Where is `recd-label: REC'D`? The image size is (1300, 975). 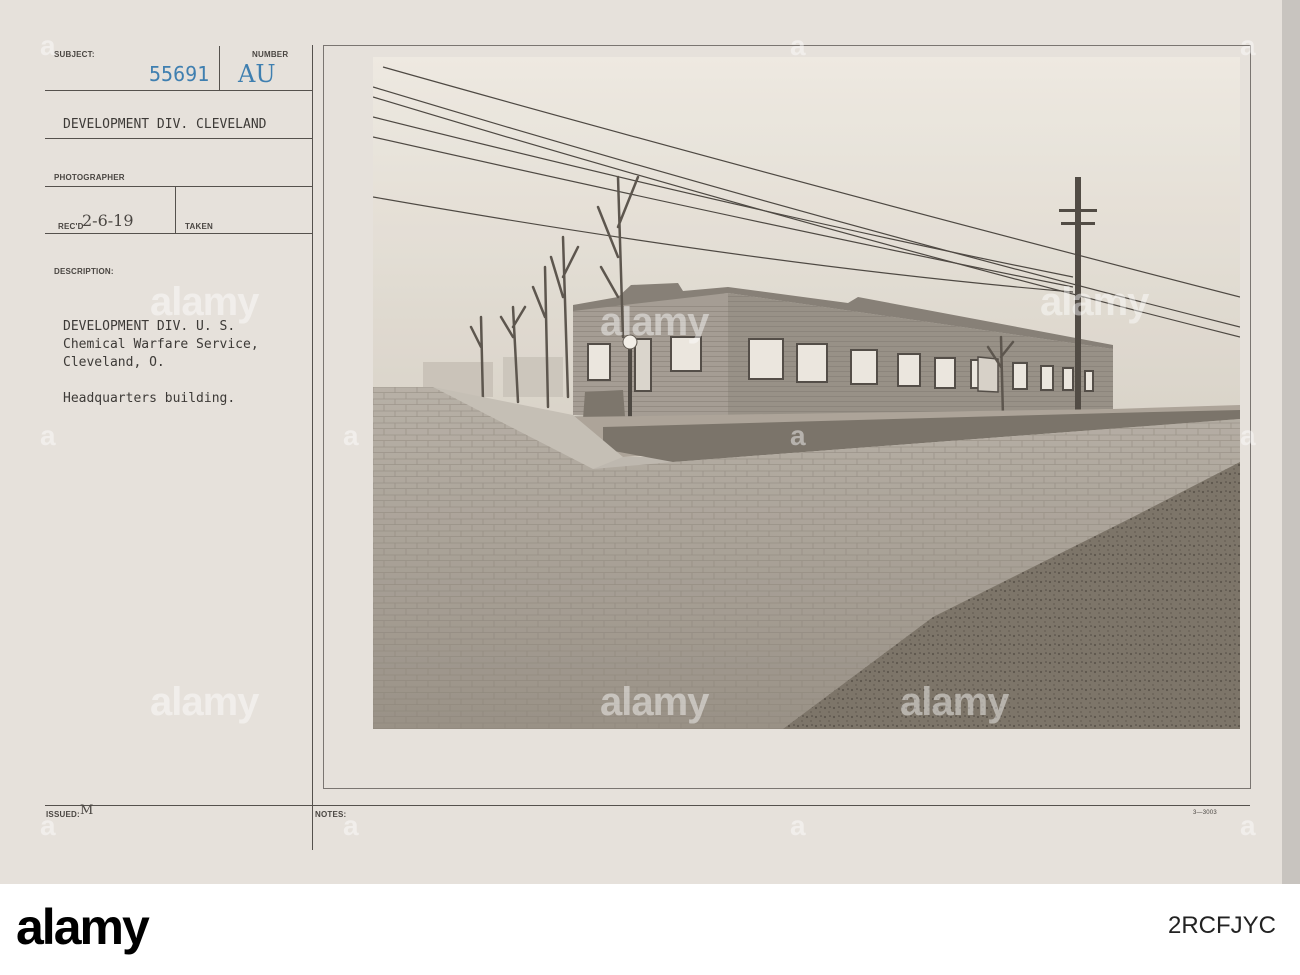
recd-label: REC'D is located at coordinates (71, 226).